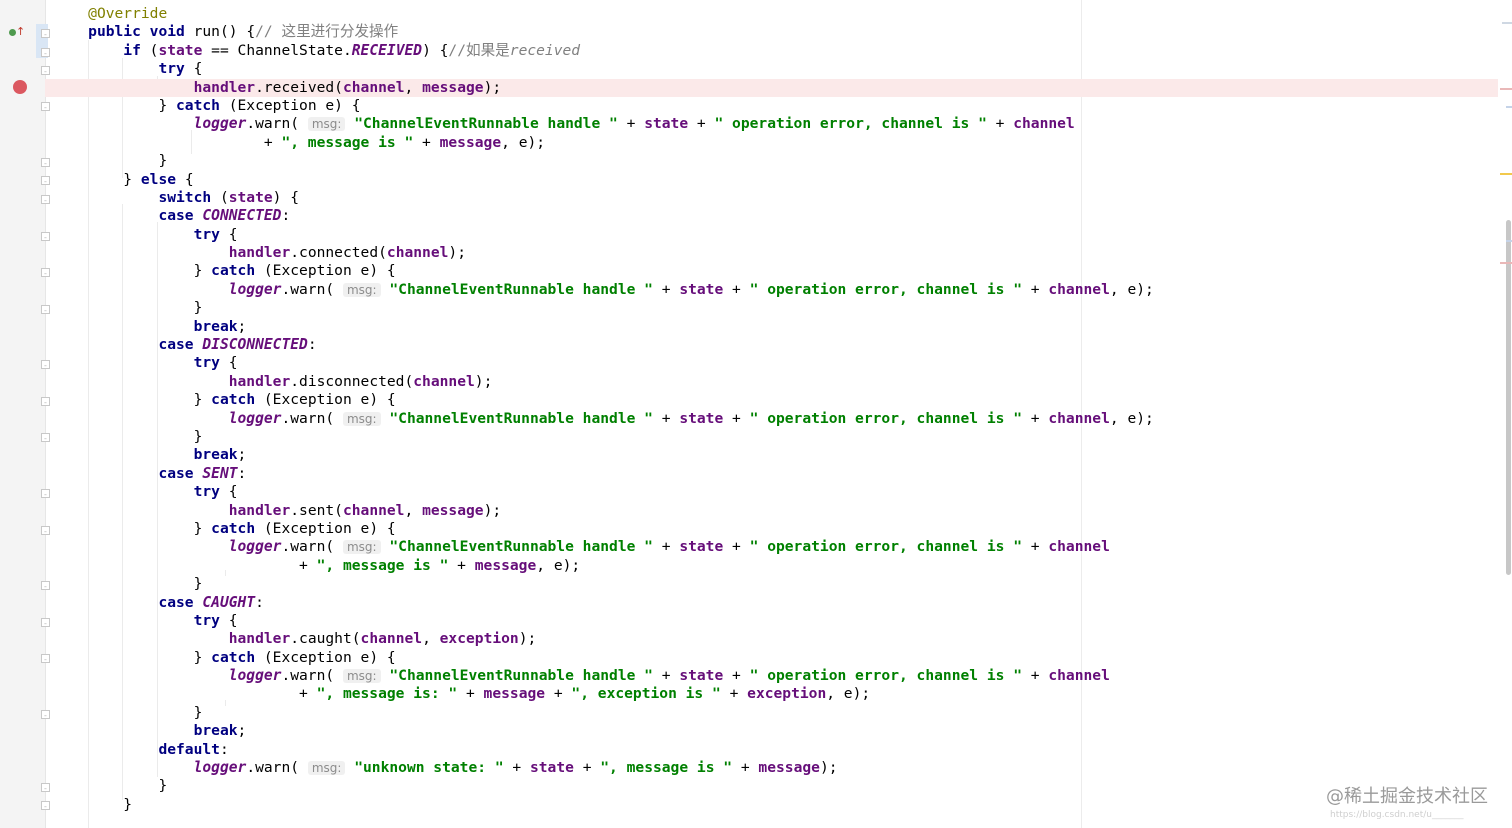 This screenshot has height=828, width=1512. Describe the element at coordinates (1508, 397) in the screenshot. I see `scrollbar-thumb` at that location.